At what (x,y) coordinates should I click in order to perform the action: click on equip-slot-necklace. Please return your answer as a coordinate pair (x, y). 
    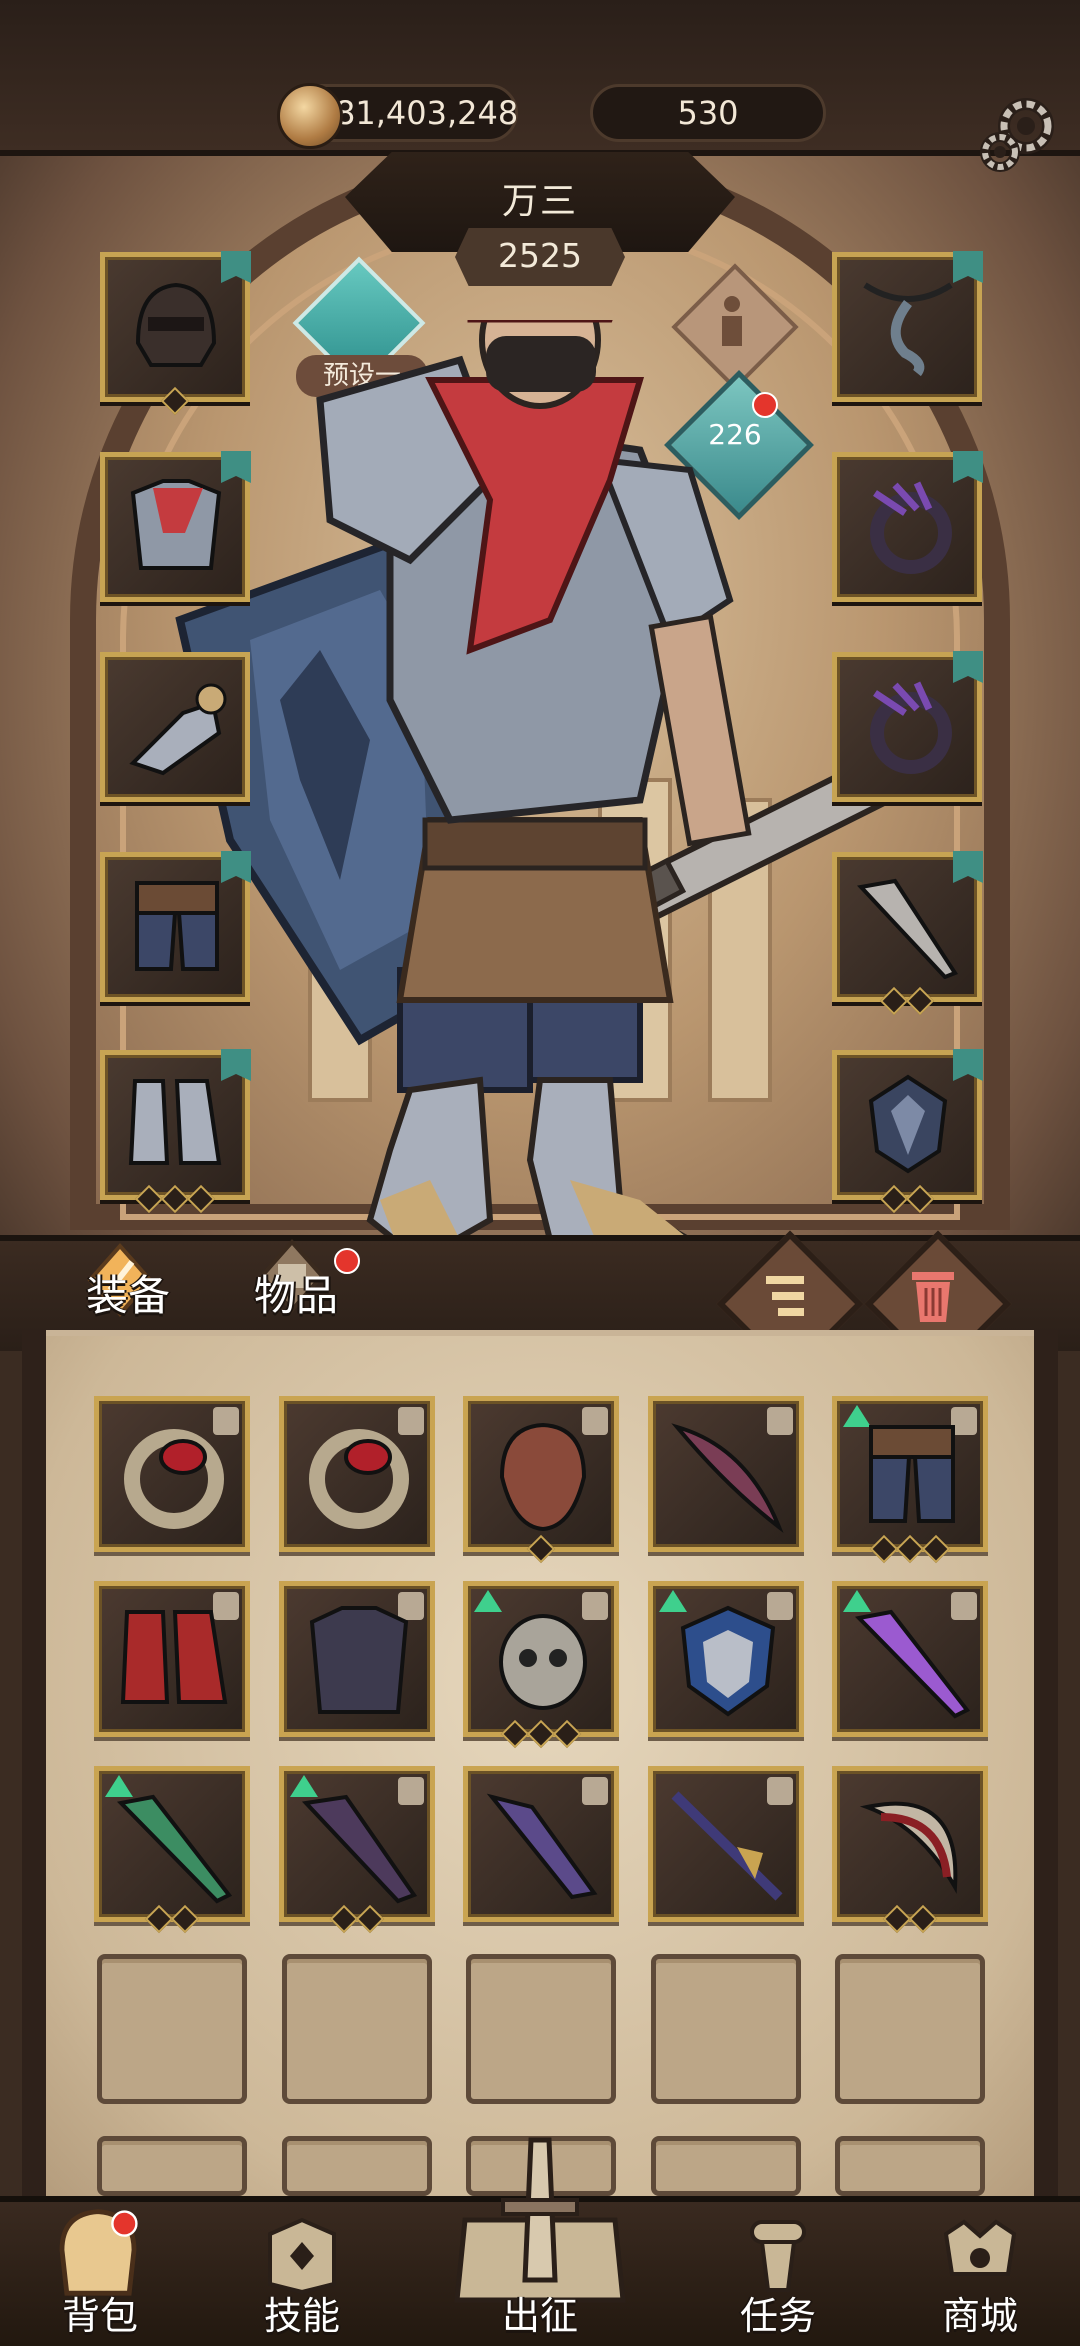
    Looking at the image, I should click on (907, 326).